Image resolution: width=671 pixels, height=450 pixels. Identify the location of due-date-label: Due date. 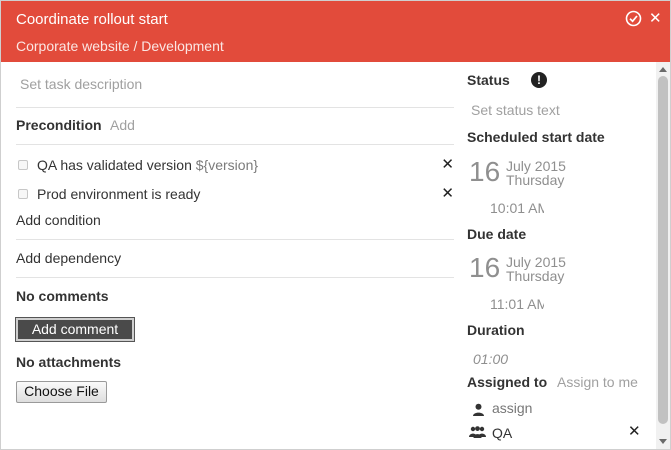
(497, 234).